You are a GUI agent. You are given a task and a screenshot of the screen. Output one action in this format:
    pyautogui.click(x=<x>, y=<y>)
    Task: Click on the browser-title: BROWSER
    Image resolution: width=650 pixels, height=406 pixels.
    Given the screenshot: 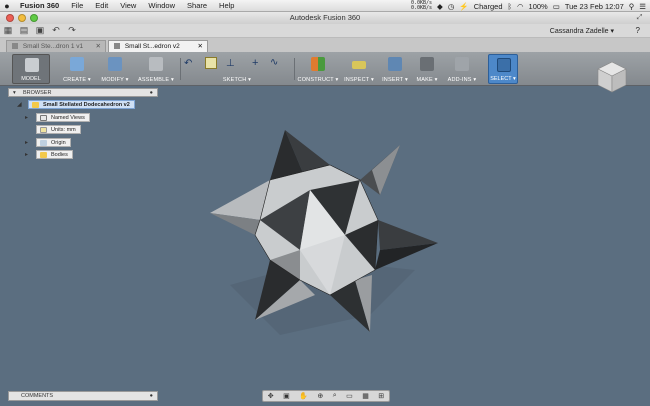 What is the action you would take?
    pyautogui.click(x=37, y=93)
    